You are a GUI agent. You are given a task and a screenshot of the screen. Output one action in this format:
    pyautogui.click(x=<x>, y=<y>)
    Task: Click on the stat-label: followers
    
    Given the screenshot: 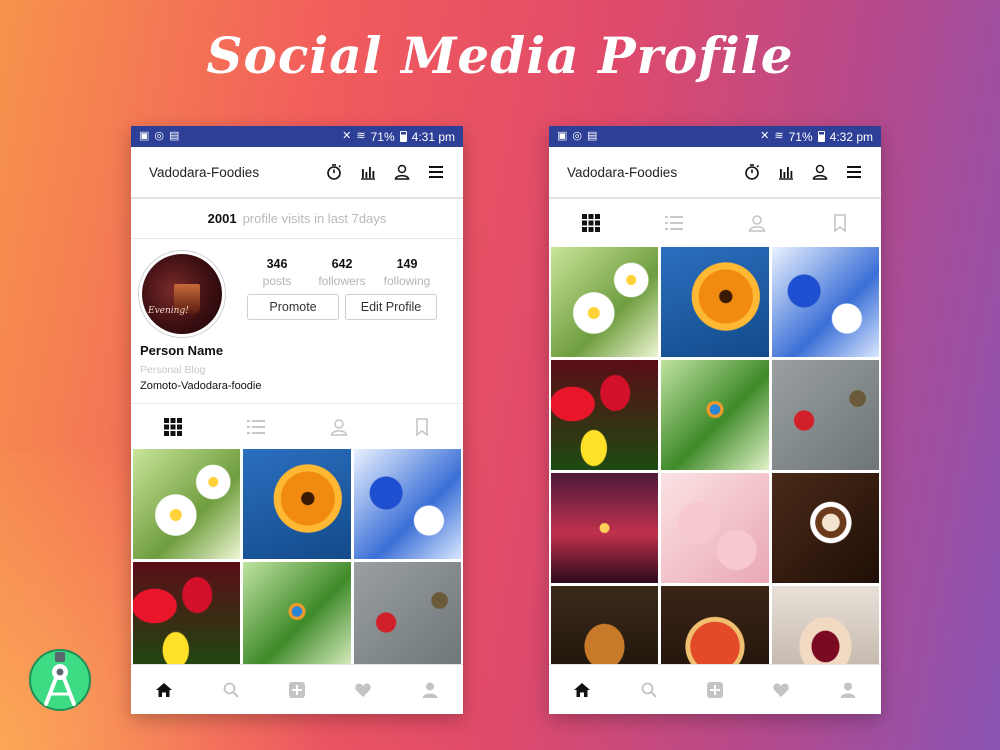 What is the action you would take?
    pyautogui.click(x=342, y=281)
    